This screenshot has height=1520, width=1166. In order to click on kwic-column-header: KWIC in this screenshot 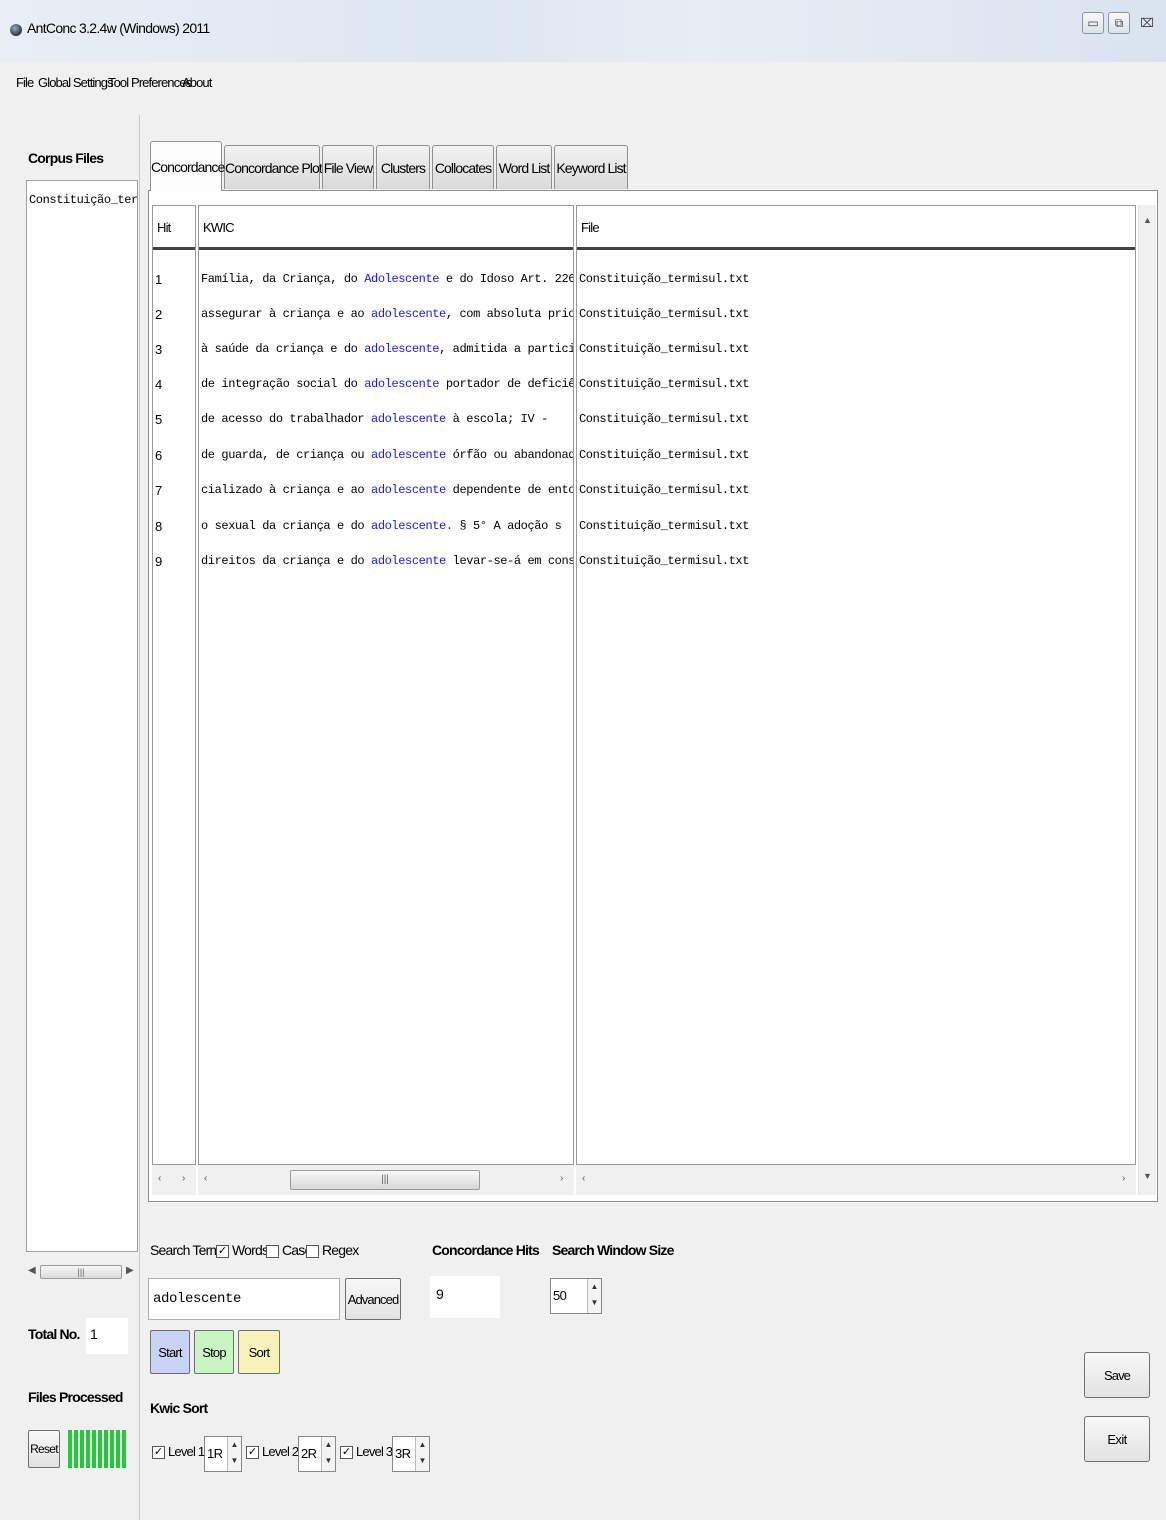, I will do `click(386, 228)`.